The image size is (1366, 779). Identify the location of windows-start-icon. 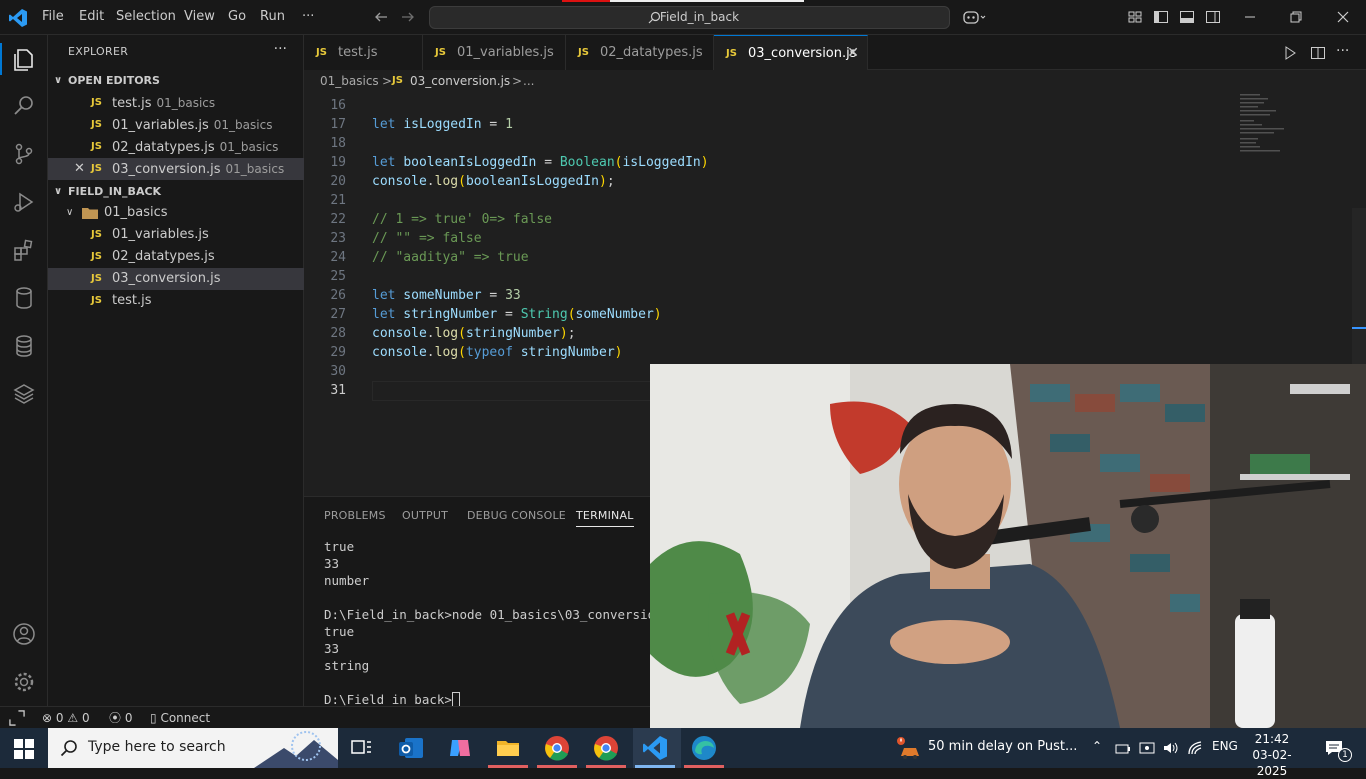
(24, 749).